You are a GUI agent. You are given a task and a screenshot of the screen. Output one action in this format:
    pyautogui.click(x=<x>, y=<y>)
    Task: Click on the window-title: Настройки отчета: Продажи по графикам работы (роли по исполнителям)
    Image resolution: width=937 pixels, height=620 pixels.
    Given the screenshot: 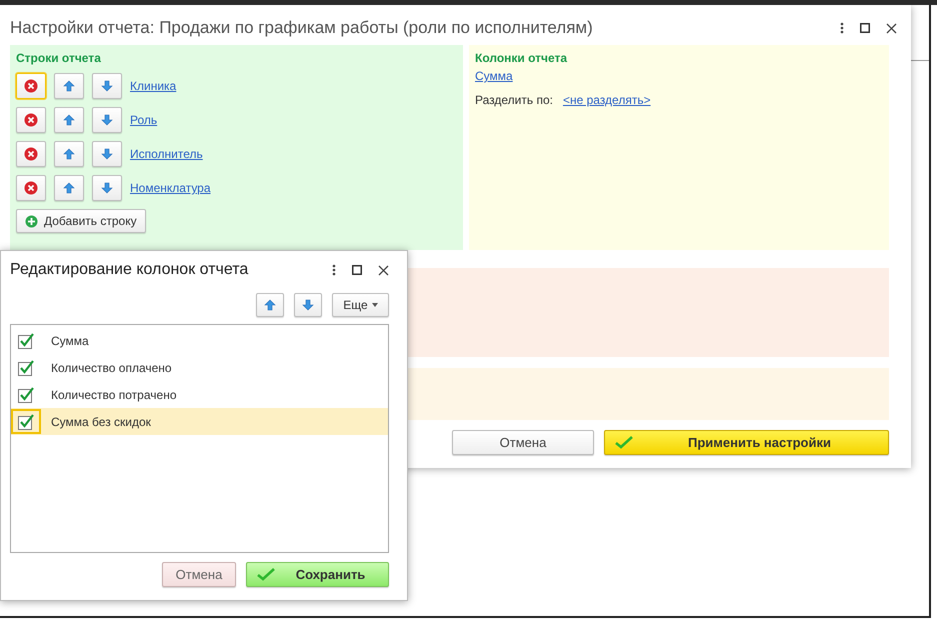 What is the action you would take?
    pyautogui.click(x=301, y=28)
    